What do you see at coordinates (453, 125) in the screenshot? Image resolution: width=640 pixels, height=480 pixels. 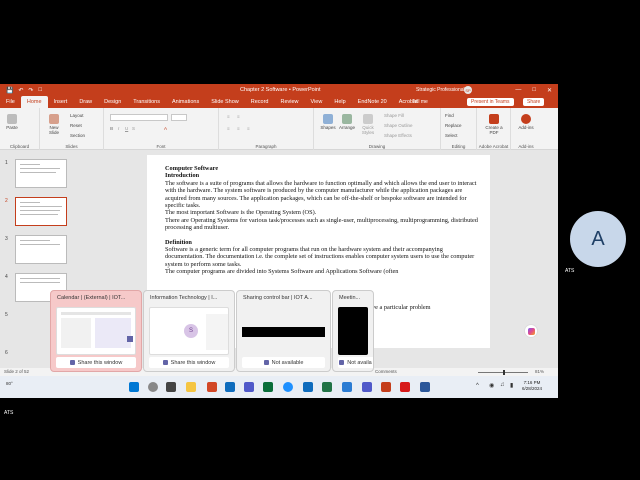 I see `replace-button: Replace` at bounding box center [453, 125].